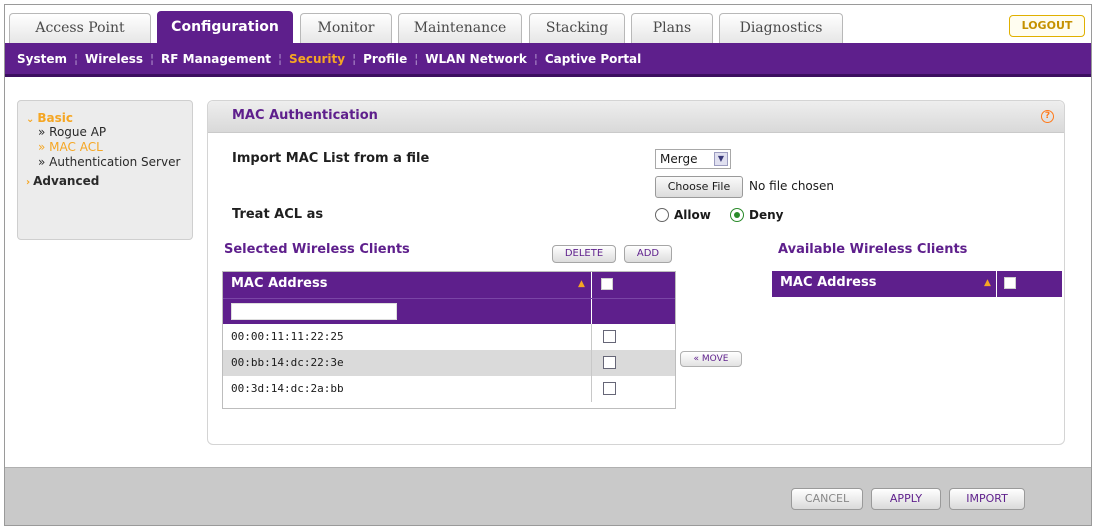 This screenshot has height=531, width=1098. I want to click on panel-header: MAC Authentication ?, so click(636, 117).